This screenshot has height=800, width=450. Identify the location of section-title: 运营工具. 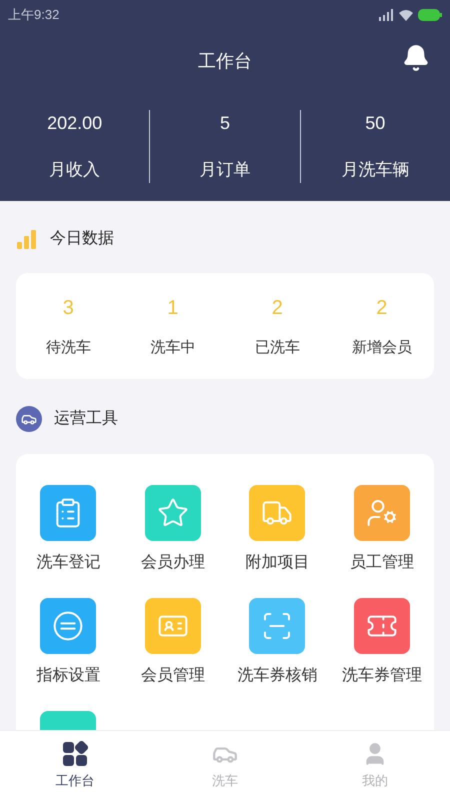
(86, 418).